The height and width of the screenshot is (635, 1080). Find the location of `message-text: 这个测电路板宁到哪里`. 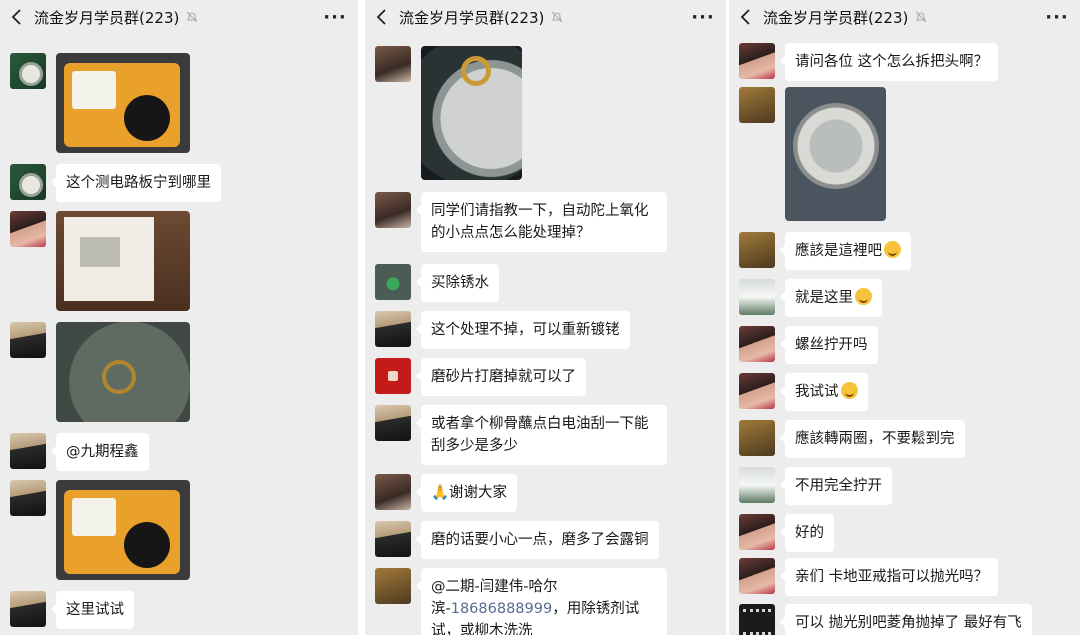

message-text: 这个测电路板宁到哪里 is located at coordinates (180, 183).